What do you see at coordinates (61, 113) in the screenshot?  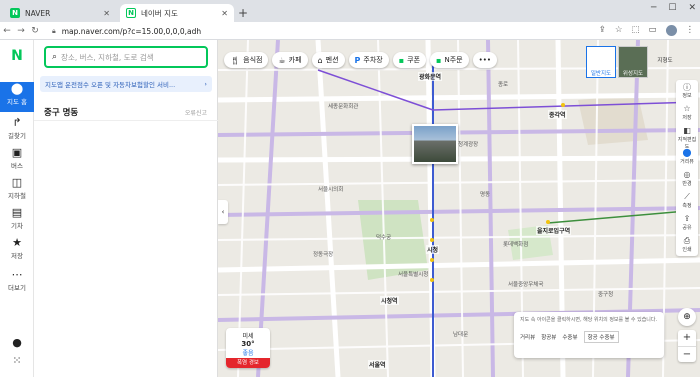 I see `location-title: 중구 명동` at bounding box center [61, 113].